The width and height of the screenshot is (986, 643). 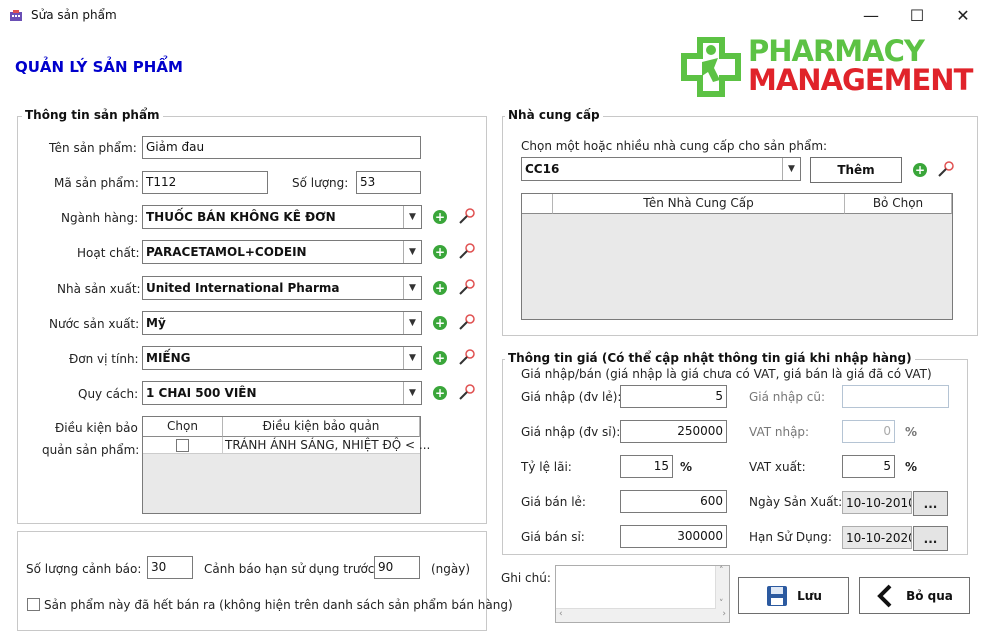 What do you see at coordinates (170, 567) in the screenshot?
I see `warning-qty-input: 30` at bounding box center [170, 567].